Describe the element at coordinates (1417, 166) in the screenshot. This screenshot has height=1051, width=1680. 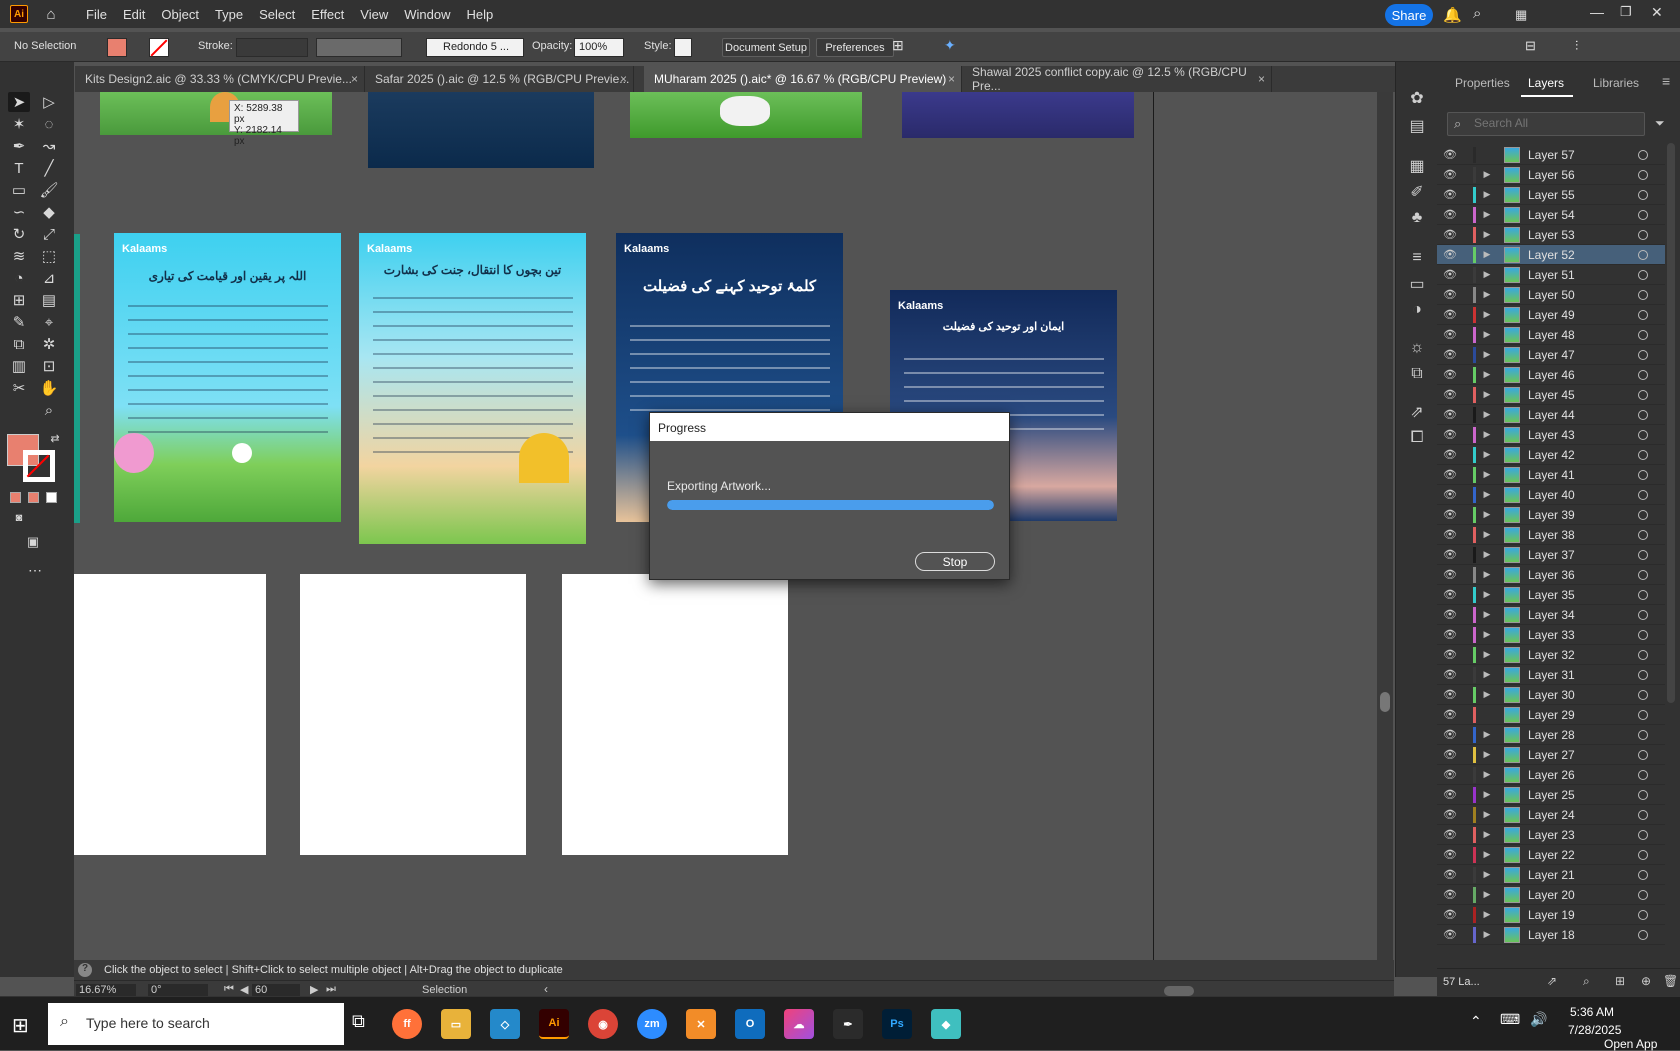
I see `swatches-icon: ▦` at that location.